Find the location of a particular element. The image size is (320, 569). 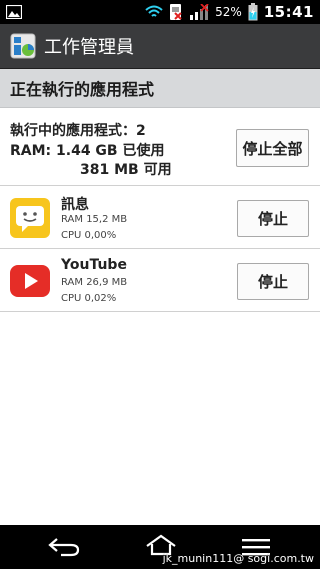

wifi-icon is located at coordinates (154, 12).